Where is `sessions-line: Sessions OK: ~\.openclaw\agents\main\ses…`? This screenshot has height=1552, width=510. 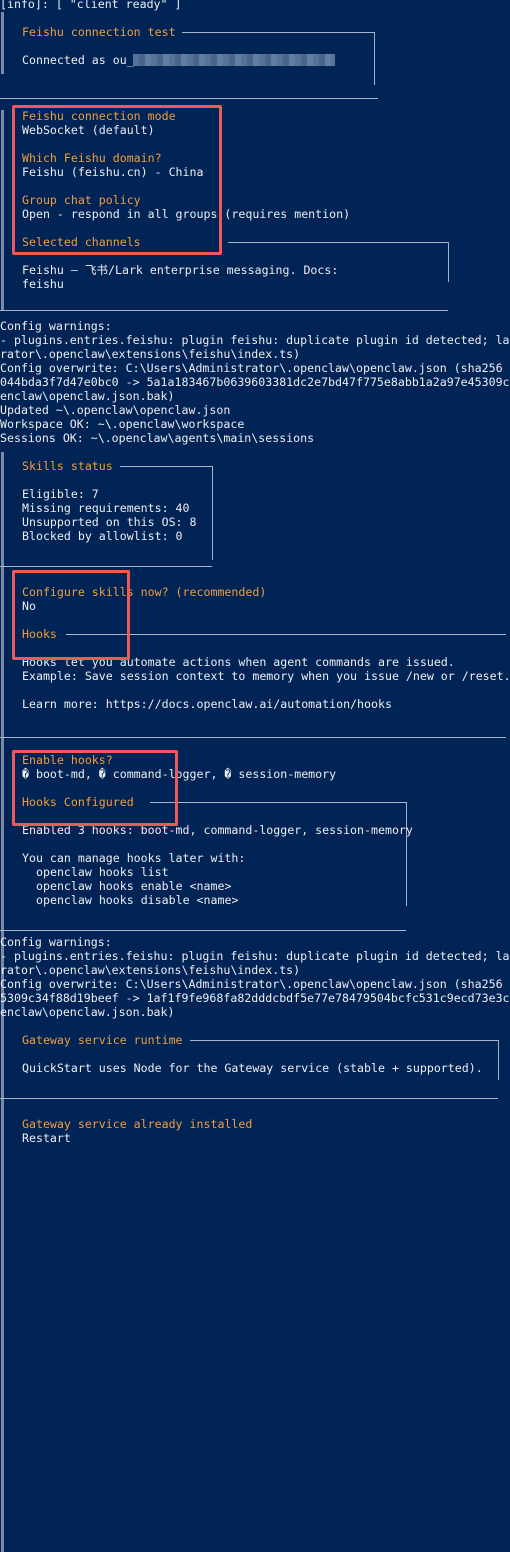 sessions-line: Sessions OK: ~\.openclaw\agents\main\ses… is located at coordinates (157, 438).